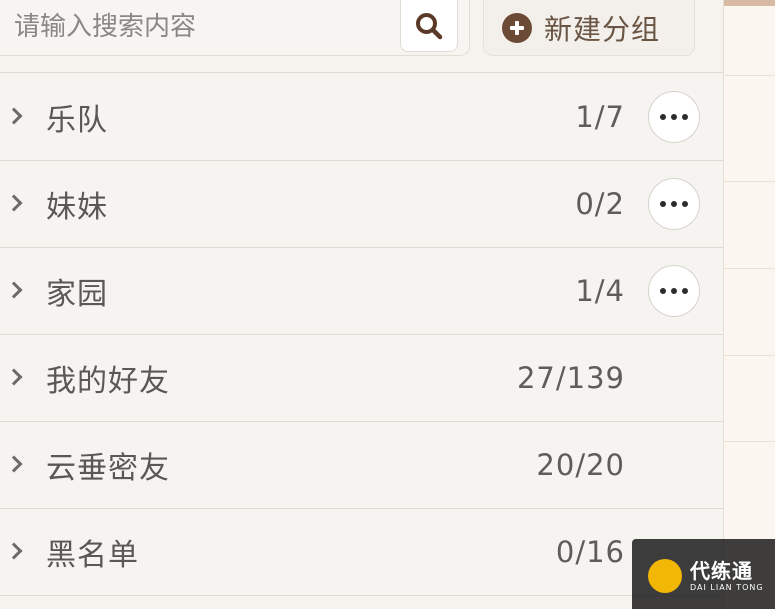 Image resolution: width=775 pixels, height=609 pixels. Describe the element at coordinates (600, 117) in the screenshot. I see `group-count: 1/7` at that location.